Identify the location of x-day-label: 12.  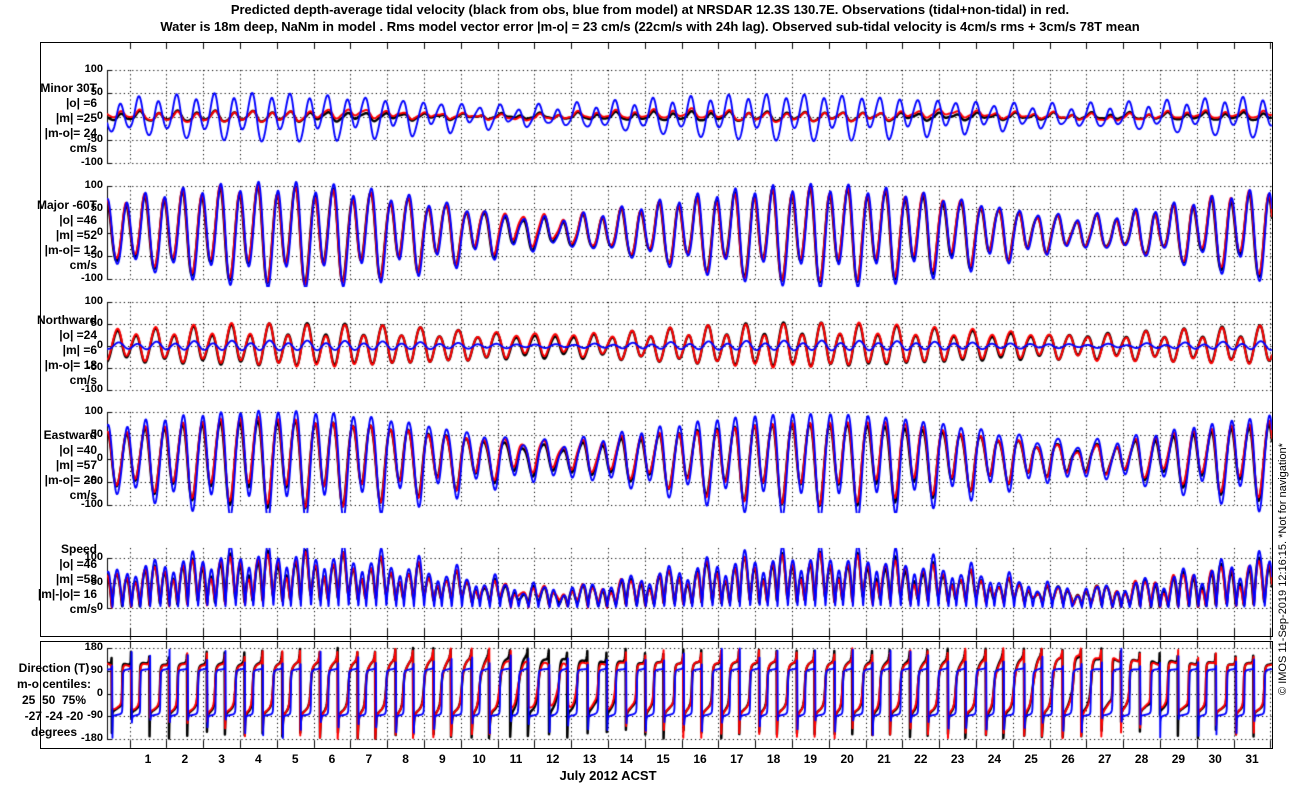
(553, 759).